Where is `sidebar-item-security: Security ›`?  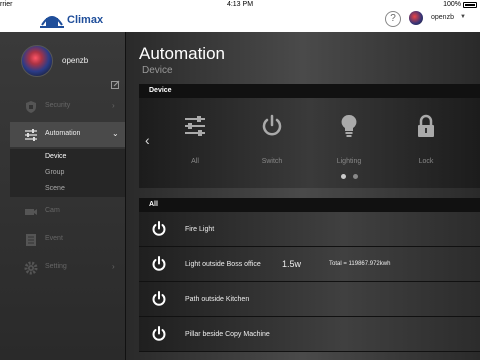 sidebar-item-security: Security › is located at coordinates (67, 106).